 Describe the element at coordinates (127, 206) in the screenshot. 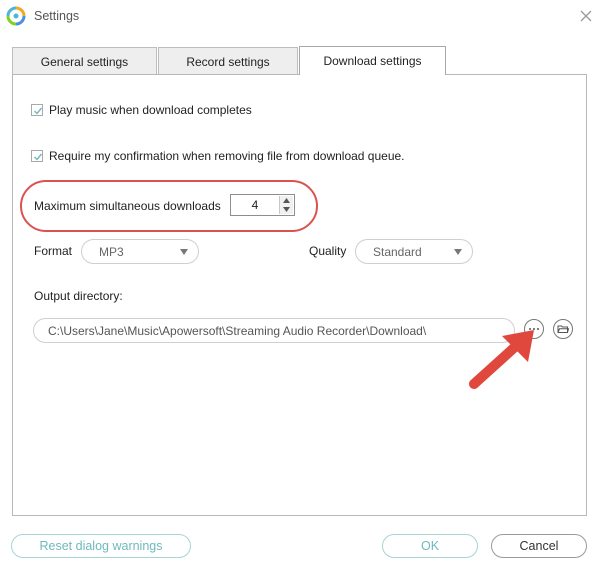

I see `max-downloads-label: Maximum simultaneous downloads` at that location.